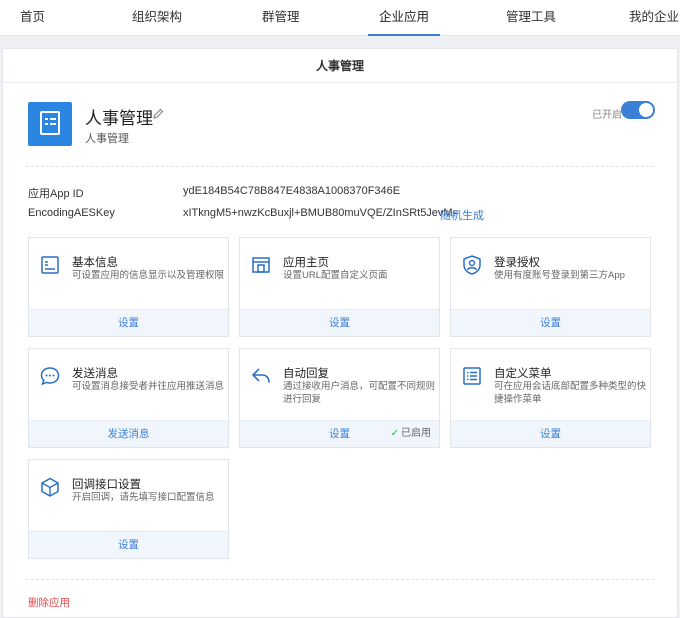 This screenshot has height=618, width=680. What do you see at coordinates (462, 215) in the screenshot?
I see `random-generate-link: 随机生成` at bounding box center [462, 215].